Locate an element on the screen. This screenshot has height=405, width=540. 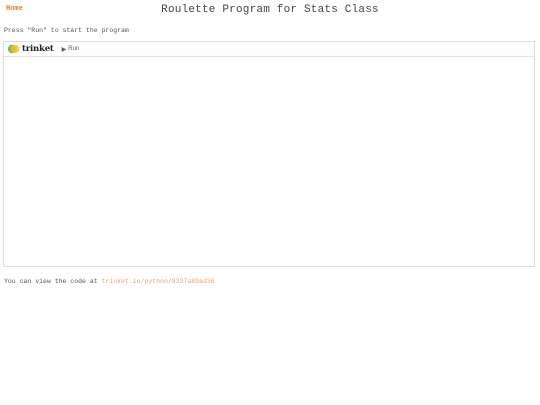
run-button: ▶ Run is located at coordinates (71, 49).